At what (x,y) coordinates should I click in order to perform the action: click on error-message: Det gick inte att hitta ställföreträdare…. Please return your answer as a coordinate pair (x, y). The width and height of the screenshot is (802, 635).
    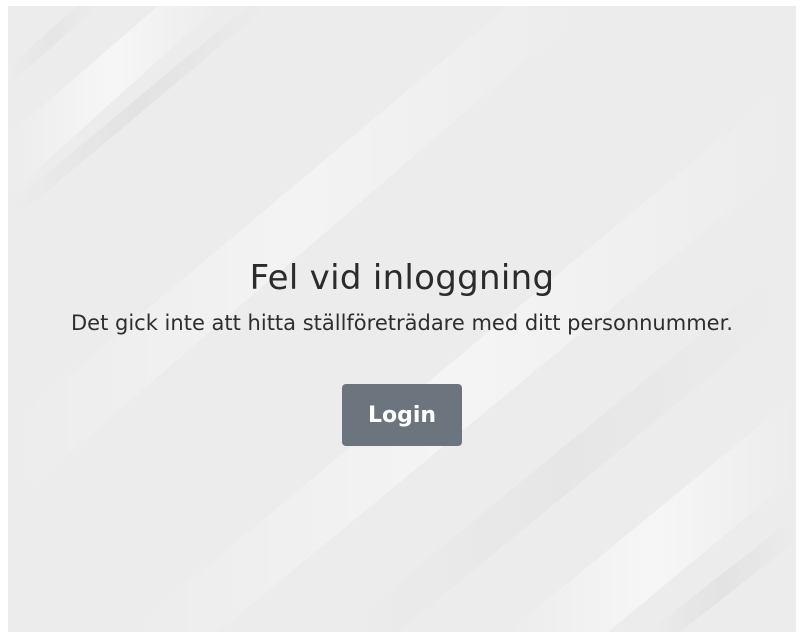
    Looking at the image, I should click on (402, 323).